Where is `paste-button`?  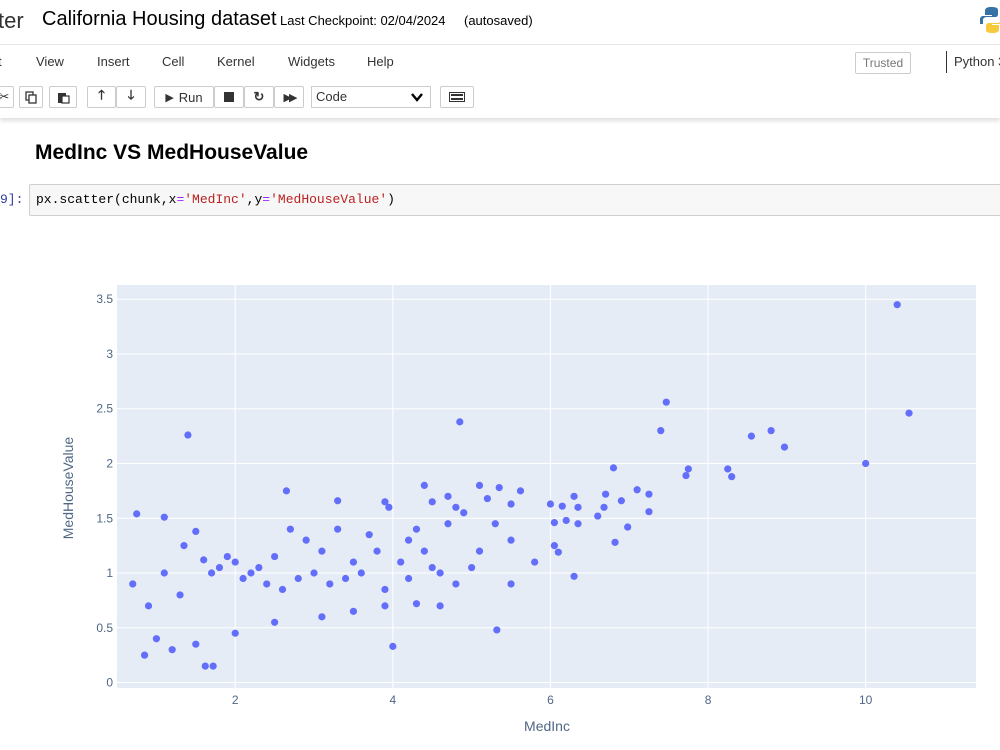
paste-button is located at coordinates (63, 97).